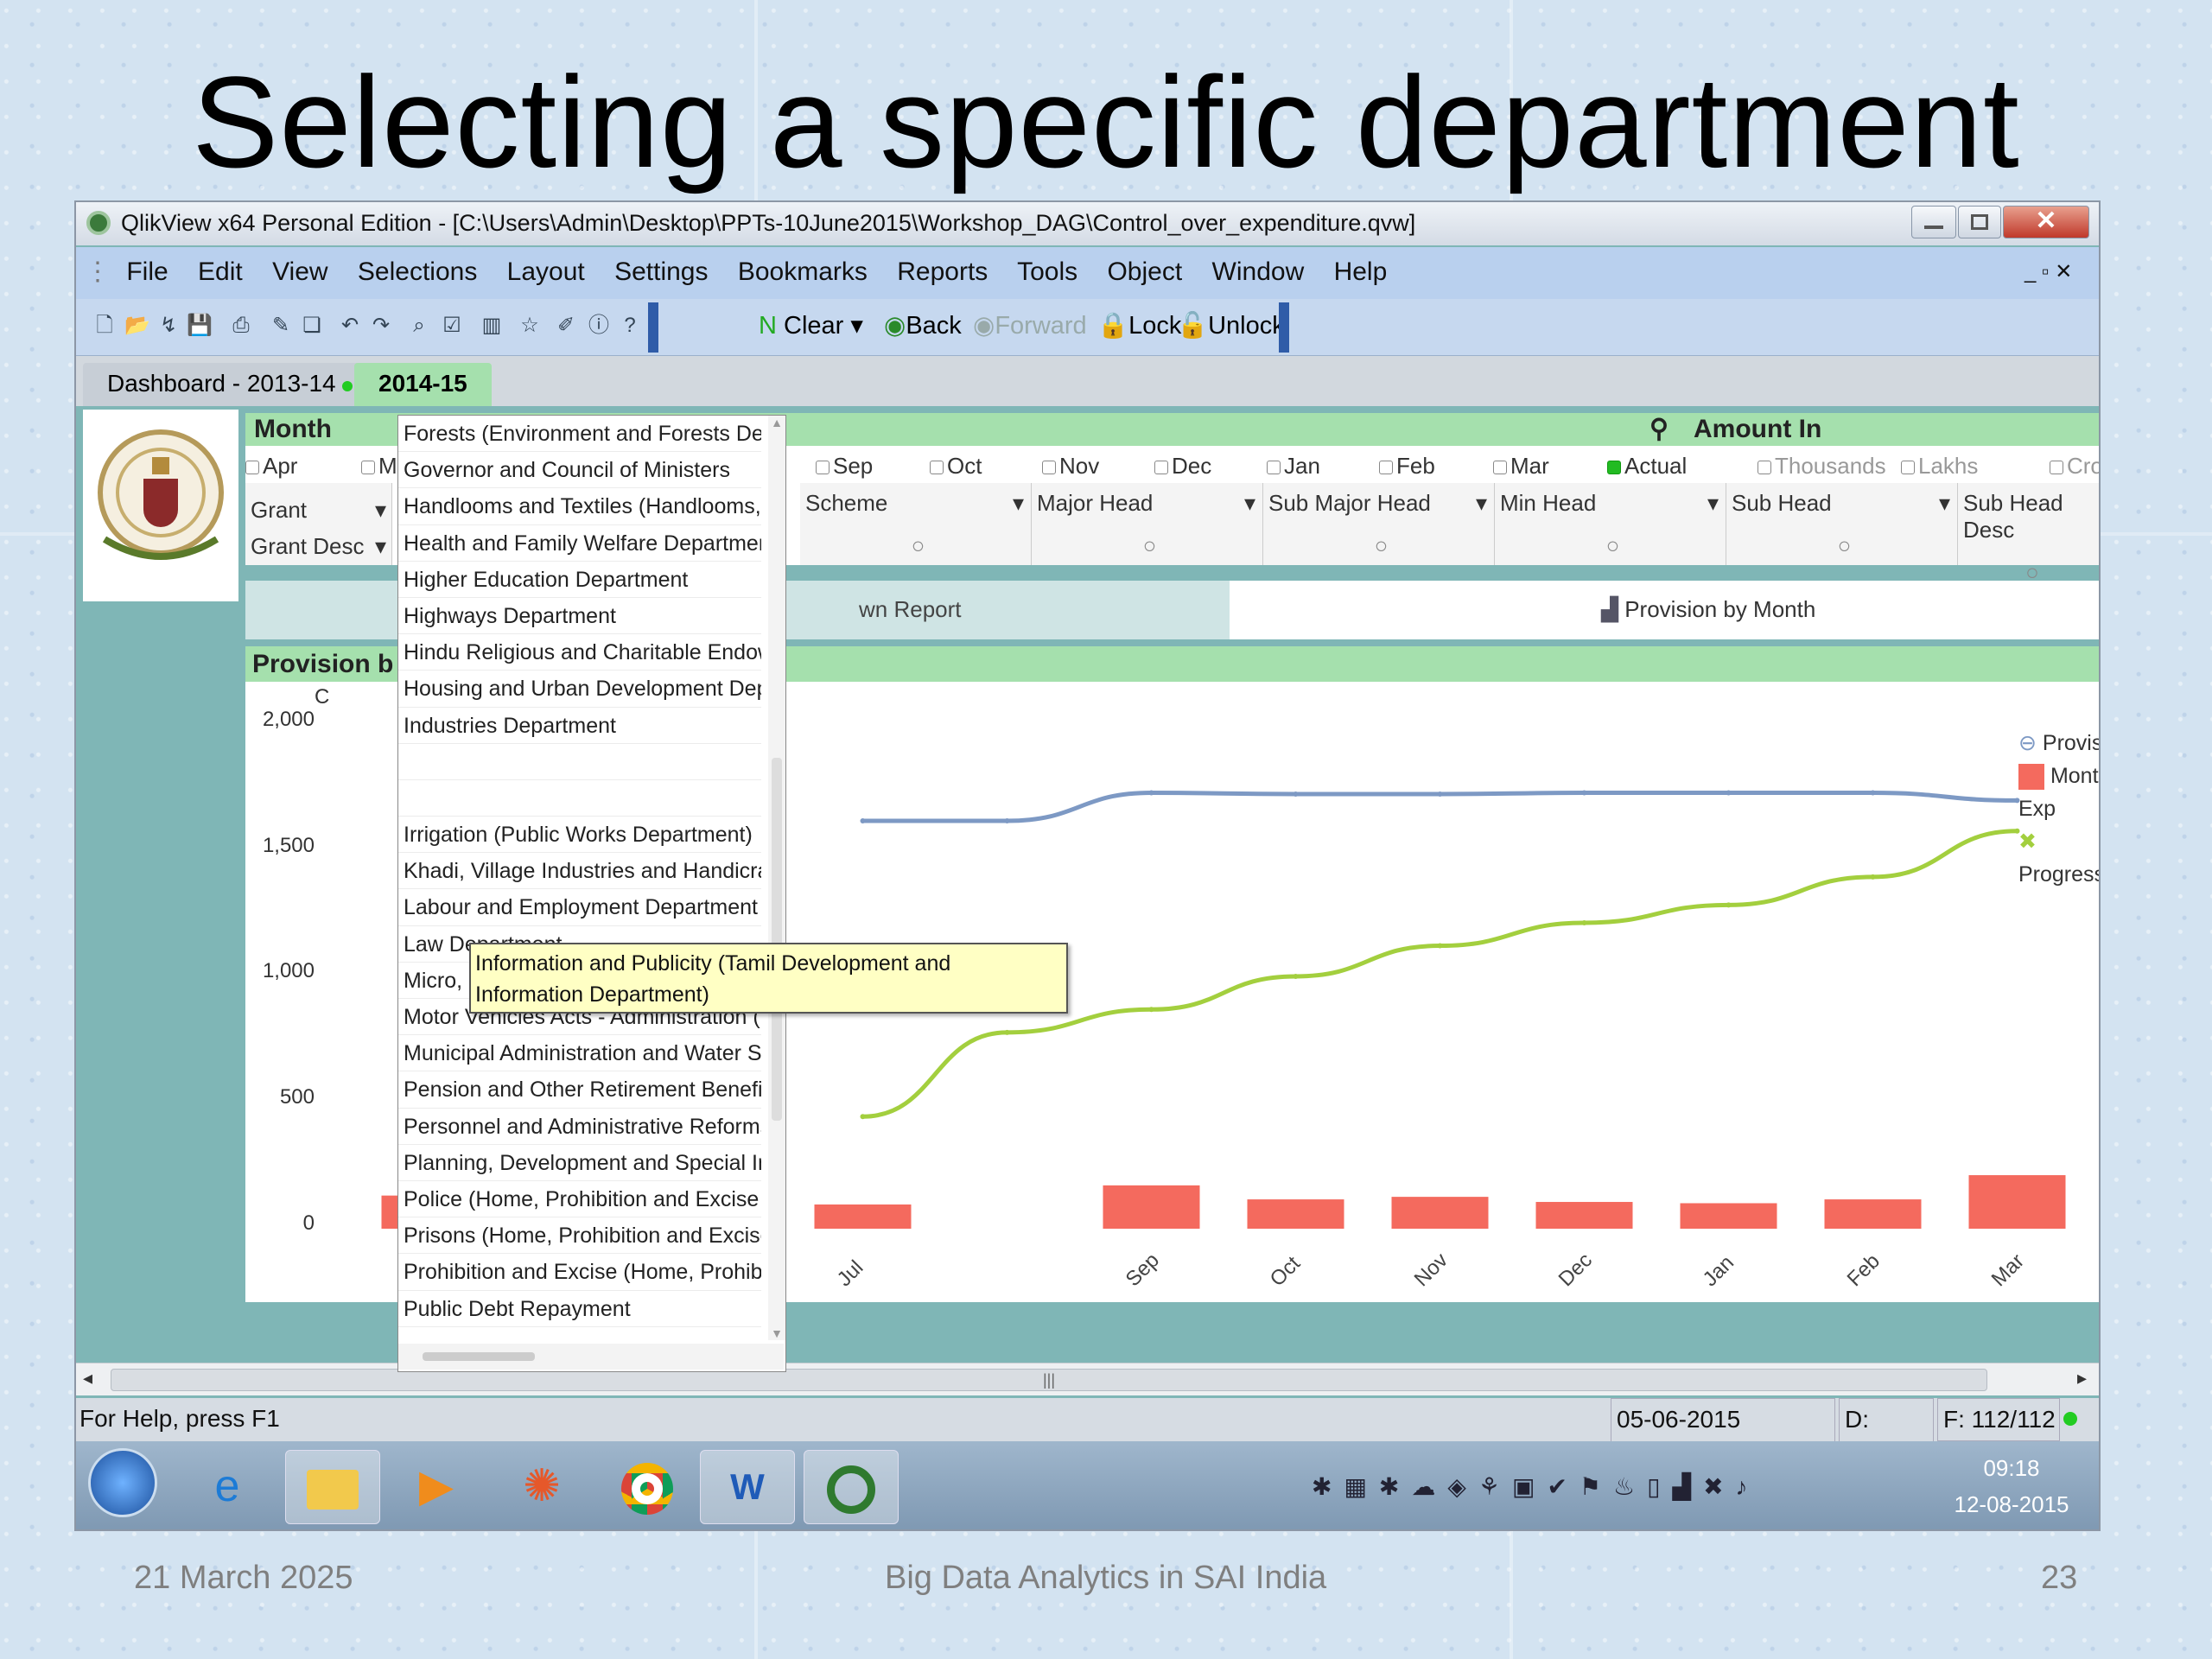  What do you see at coordinates (1047, 271) in the screenshot?
I see `menu-tools: Tools` at bounding box center [1047, 271].